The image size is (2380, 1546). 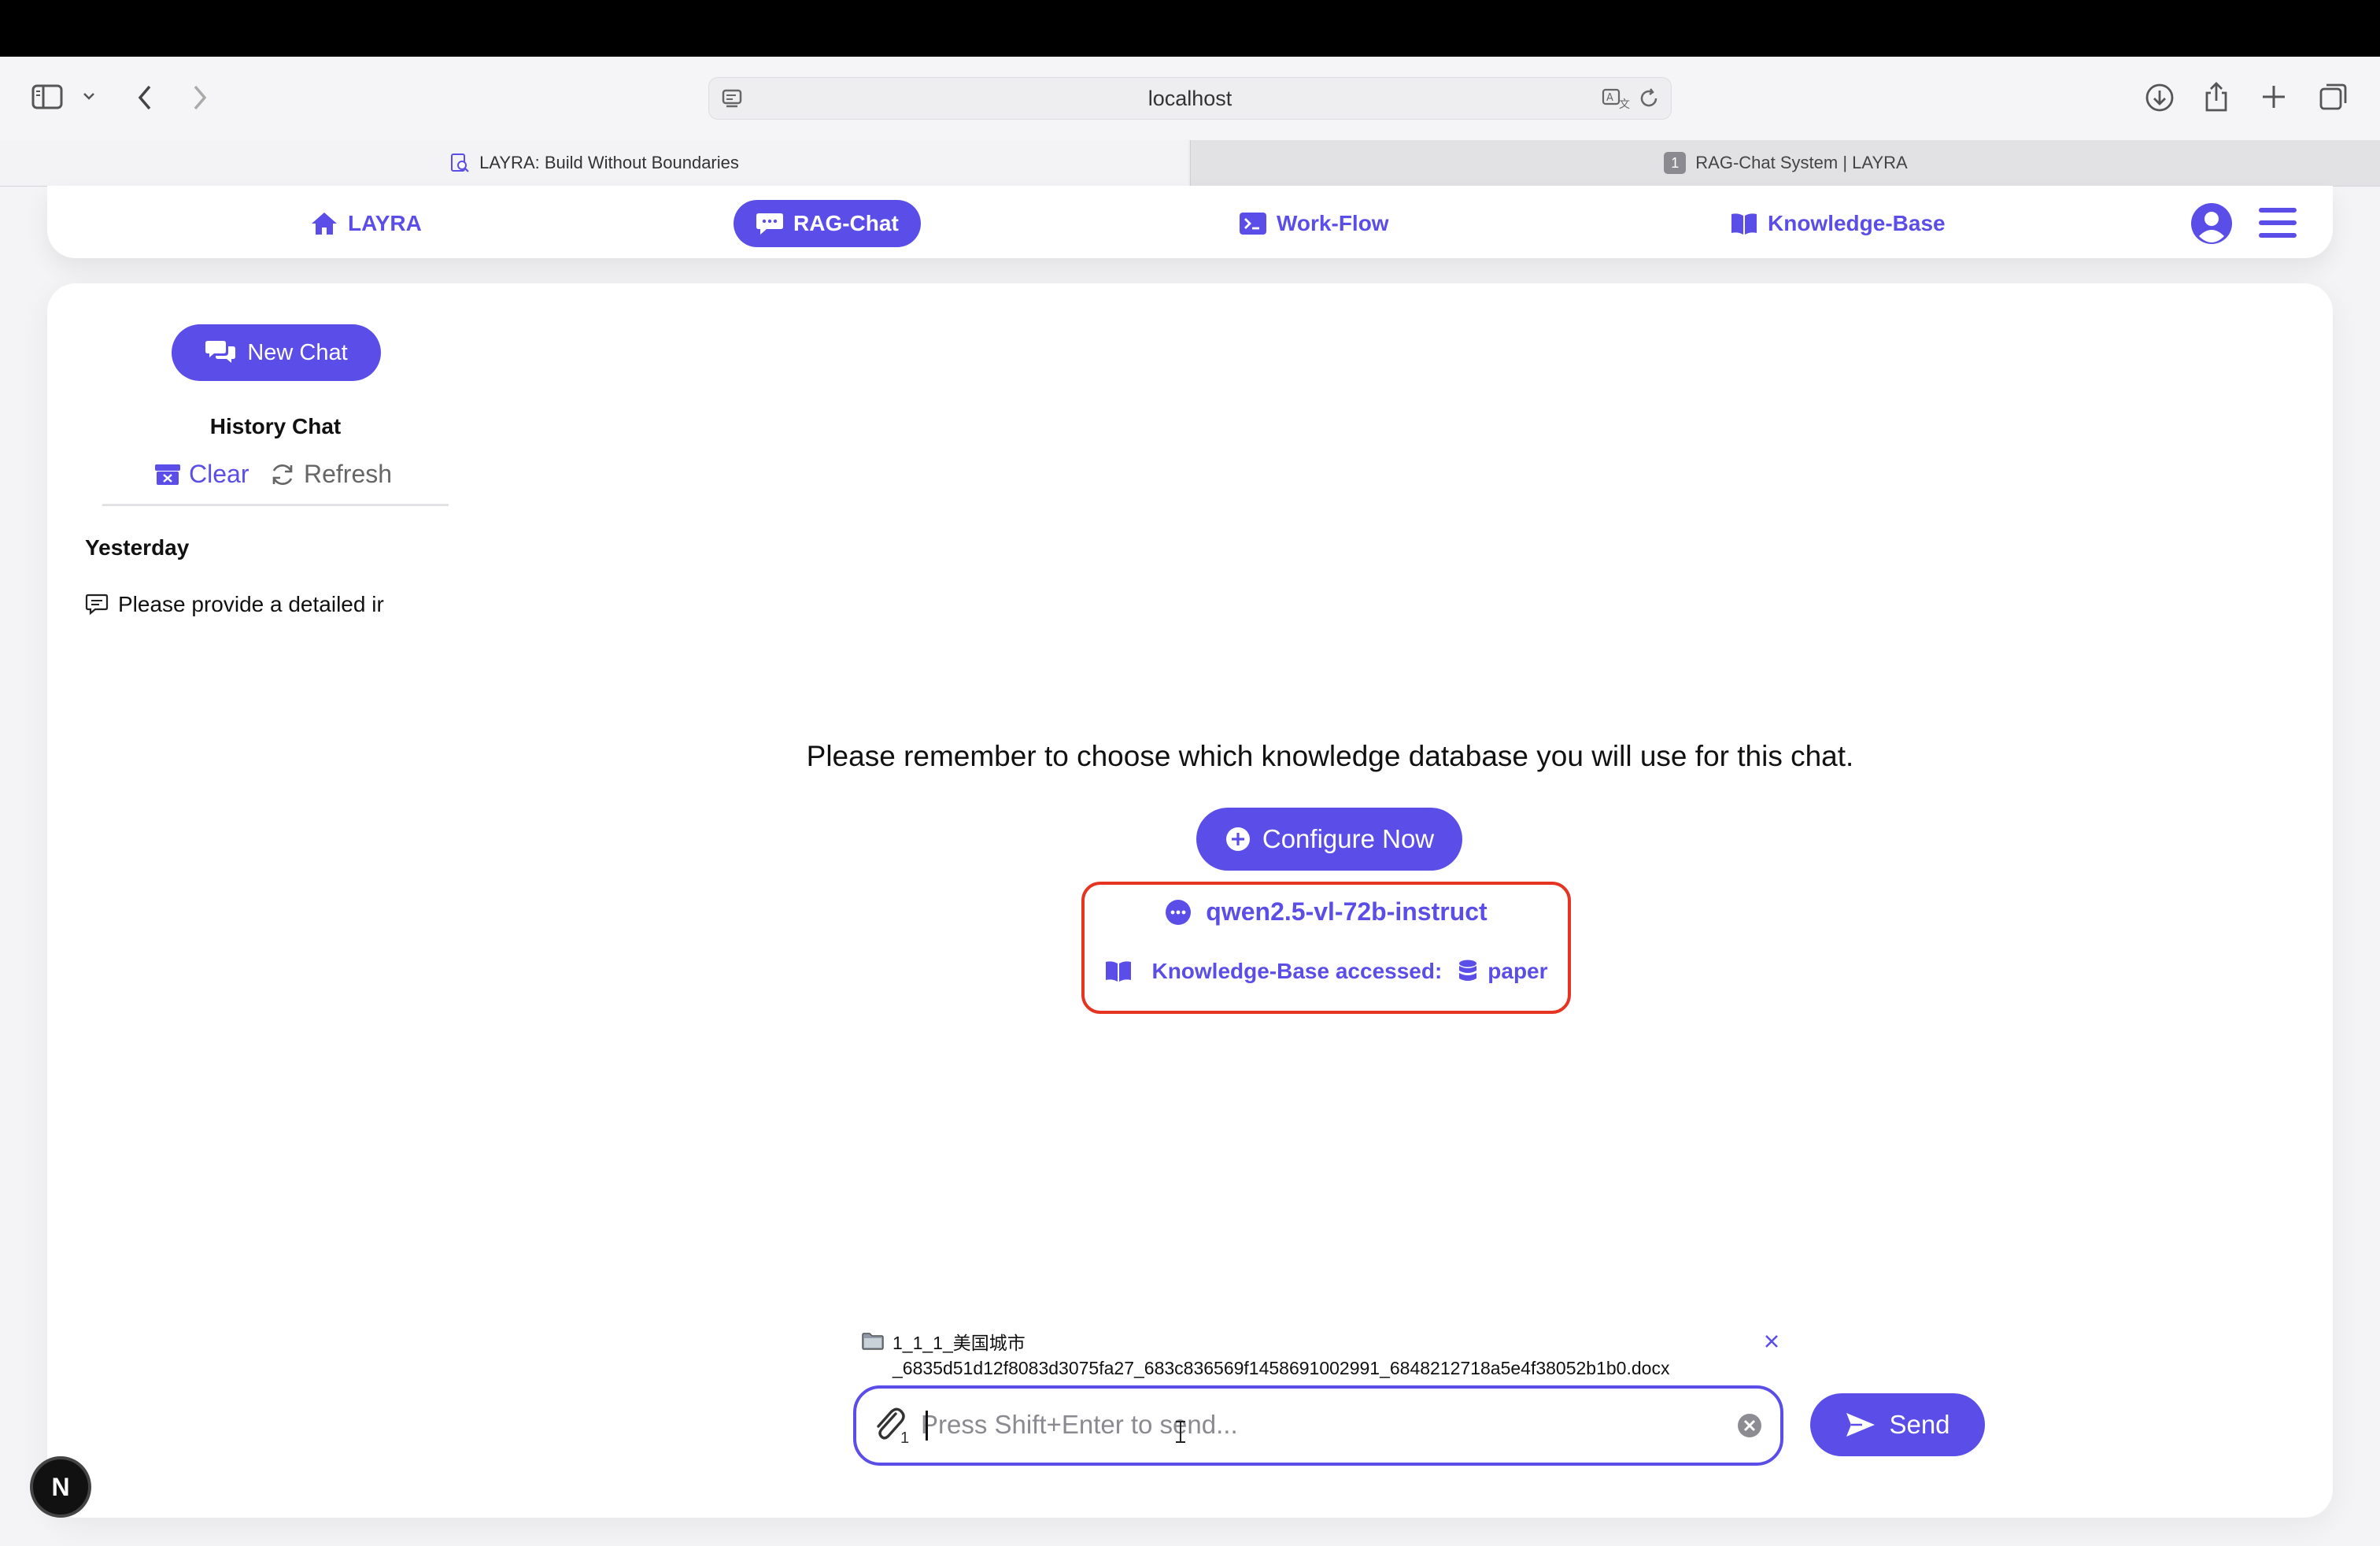 What do you see at coordinates (145, 97) in the screenshot?
I see `back-icon` at bounding box center [145, 97].